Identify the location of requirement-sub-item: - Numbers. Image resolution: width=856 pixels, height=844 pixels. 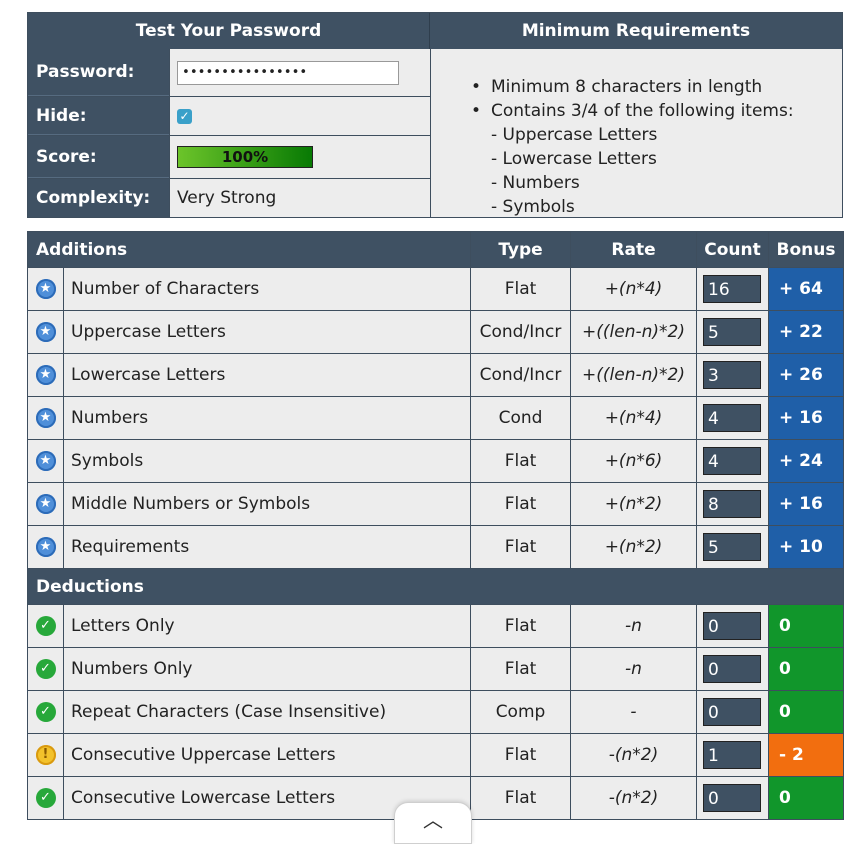
(535, 183).